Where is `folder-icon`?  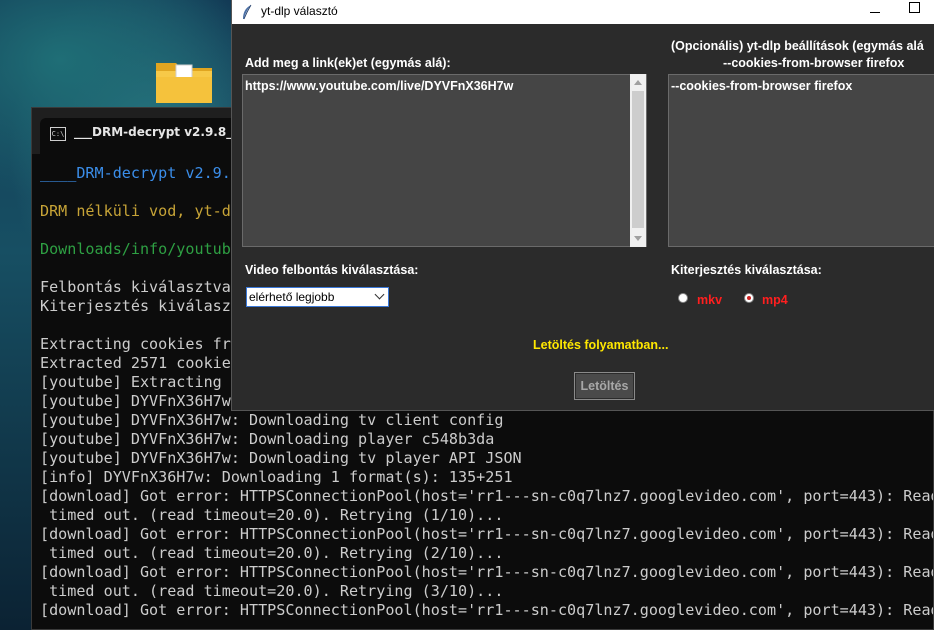
folder-icon is located at coordinates (184, 80).